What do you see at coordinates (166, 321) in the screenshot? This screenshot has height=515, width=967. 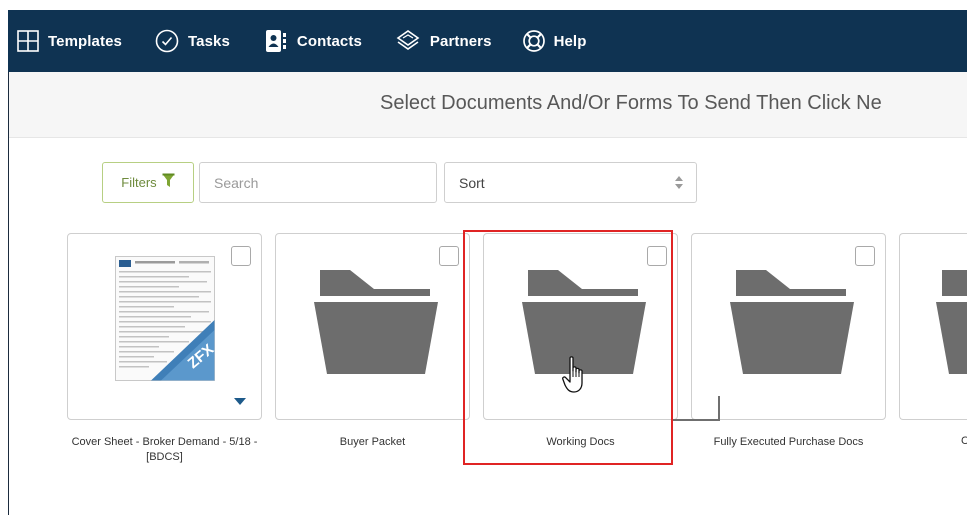 I see `document-thumbnail-icon: ZFX` at bounding box center [166, 321].